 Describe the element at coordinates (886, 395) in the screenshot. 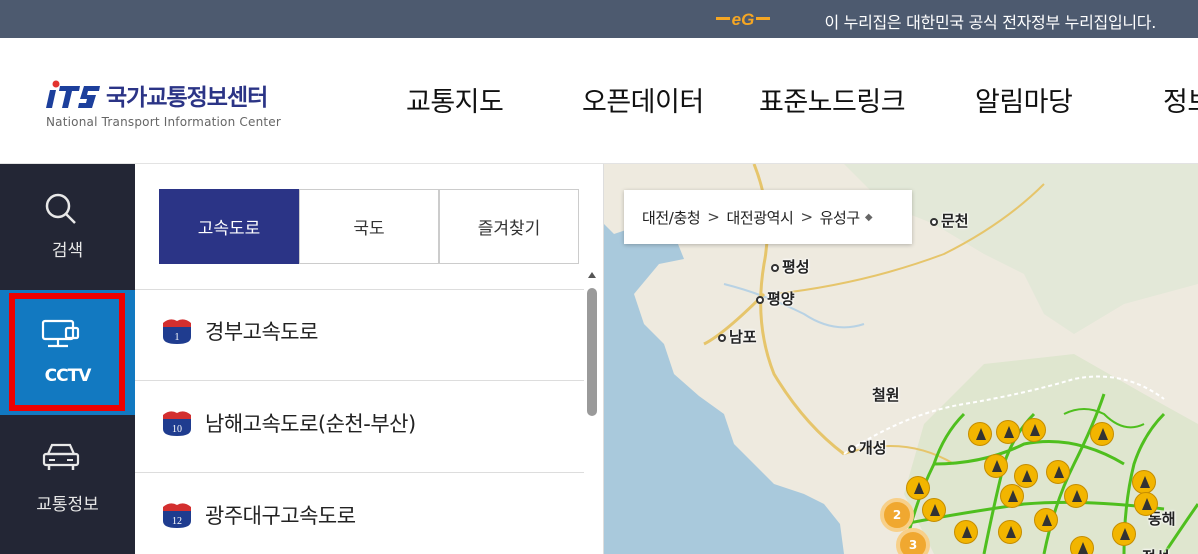

I see `map-city-label: 철원` at that location.